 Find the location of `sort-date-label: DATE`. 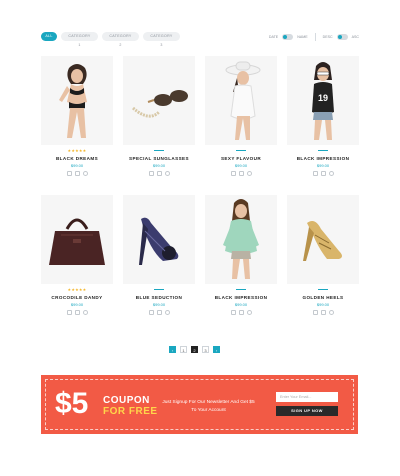

sort-date-label: DATE is located at coordinates (273, 37).